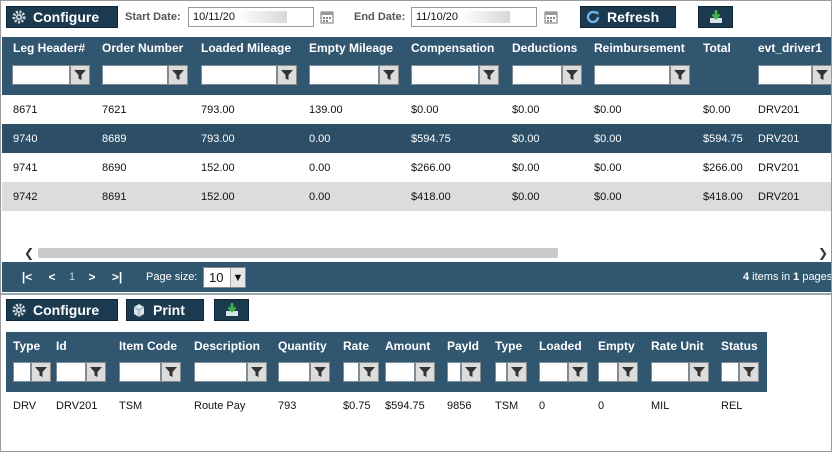 This screenshot has height=452, width=832. I want to click on next-page-button: >, so click(92, 277).